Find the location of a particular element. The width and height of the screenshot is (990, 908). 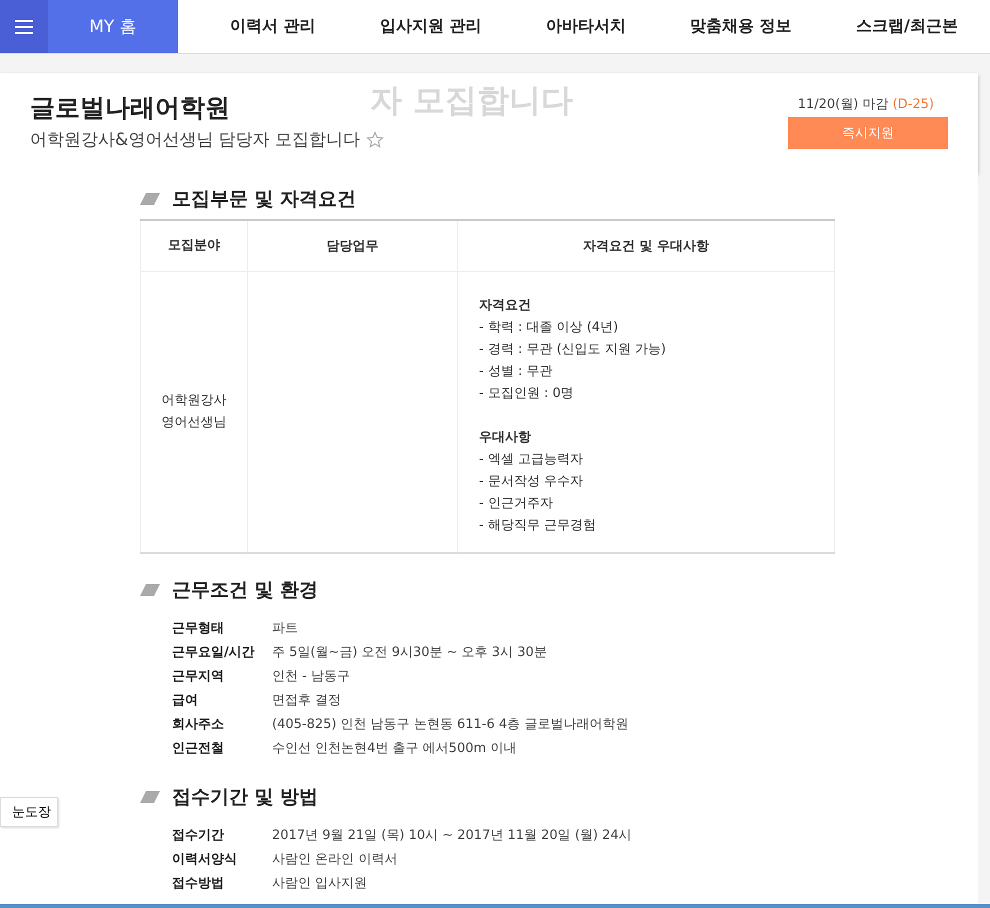

info-value: 사람인 온라인 이력서 is located at coordinates (335, 860).